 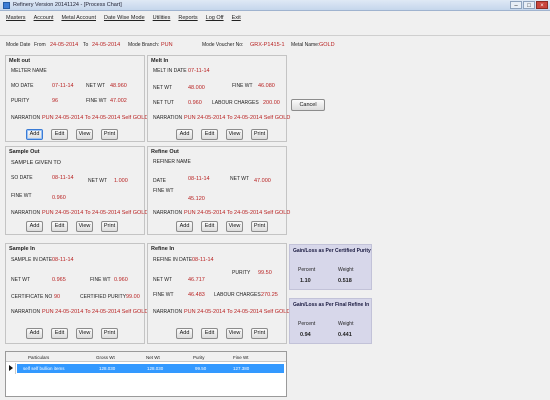 What do you see at coordinates (133, 297) in the screenshot?
I see `certified-purity-value: 99.00` at bounding box center [133, 297].